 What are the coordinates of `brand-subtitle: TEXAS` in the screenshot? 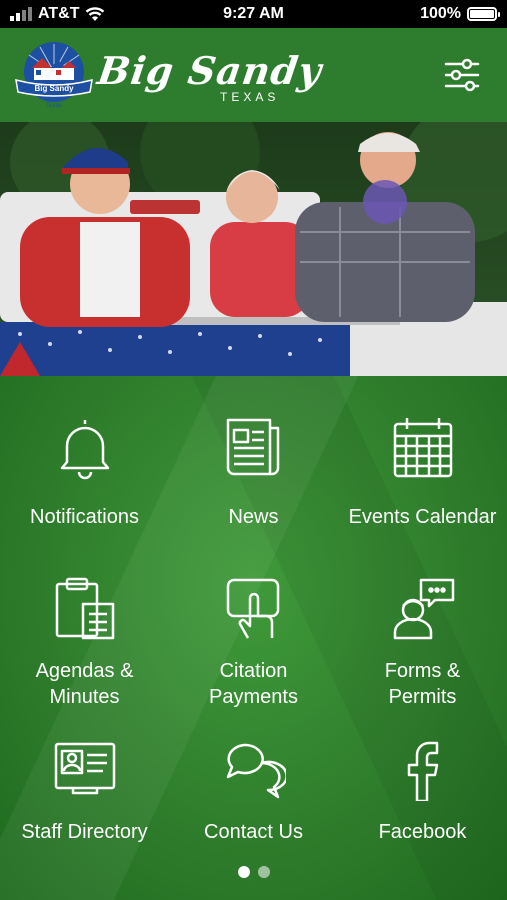 It's located at (250, 97).